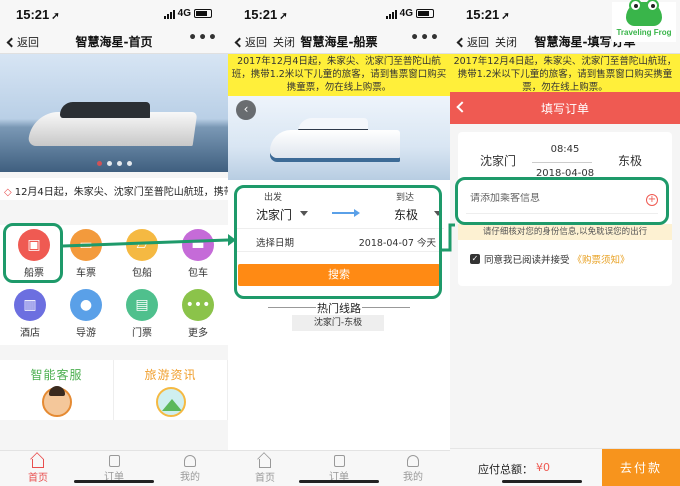 Image resolution: width=680 pixels, height=486 pixels. Describe the element at coordinates (543, 467) in the screenshot. I see `total-amount: ¥0` at that location.